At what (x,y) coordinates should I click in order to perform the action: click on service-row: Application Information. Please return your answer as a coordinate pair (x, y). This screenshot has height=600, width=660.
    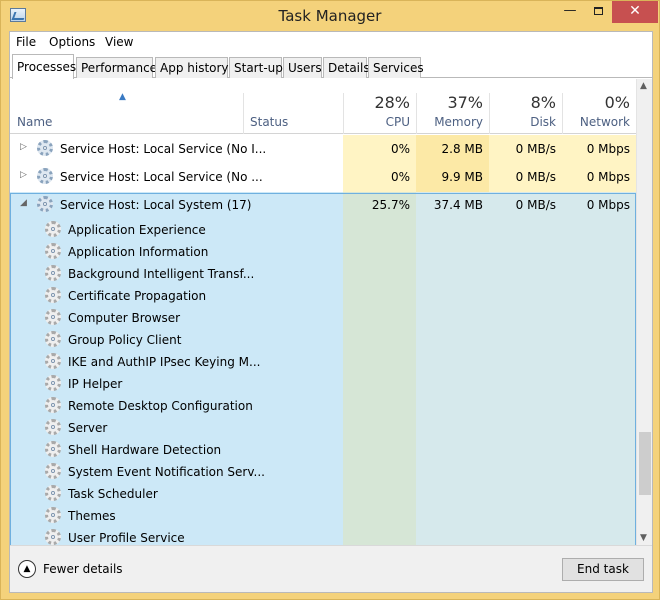
    Looking at the image, I should click on (323, 252).